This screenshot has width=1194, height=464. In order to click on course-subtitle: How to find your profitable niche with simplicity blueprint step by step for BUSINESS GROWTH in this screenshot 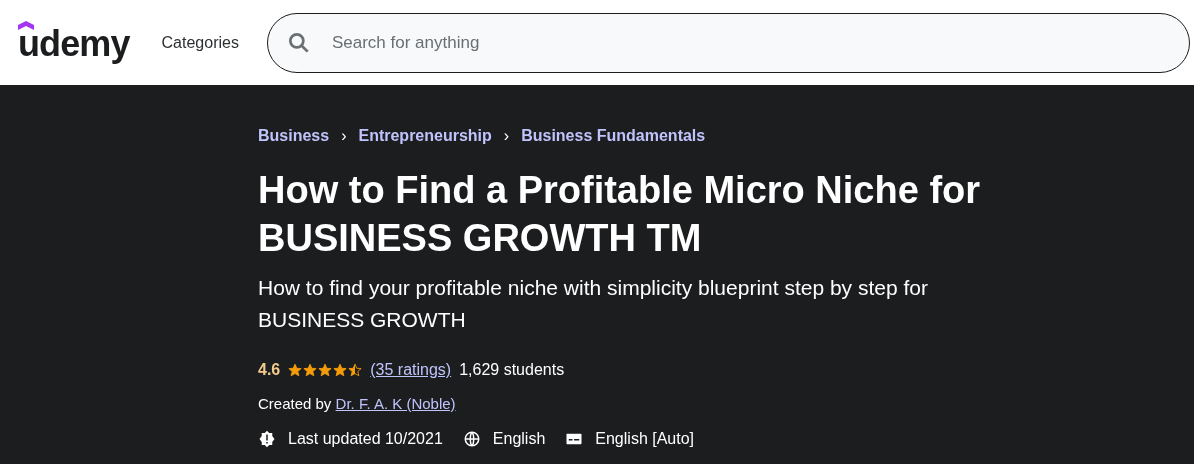, I will do `click(593, 304)`.